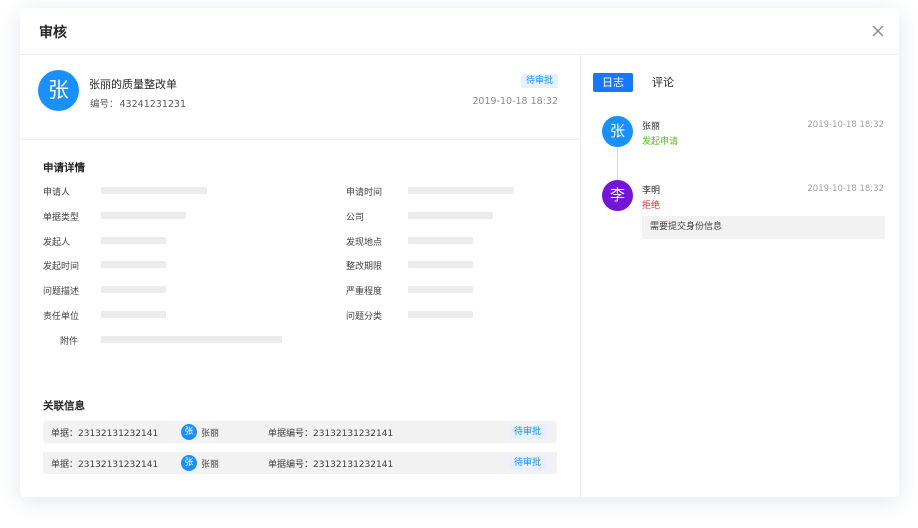 Image resolution: width=918 pixels, height=528 pixels. What do you see at coordinates (364, 193) in the screenshot?
I see `field-label-apply-time: 申请时间` at bounding box center [364, 193].